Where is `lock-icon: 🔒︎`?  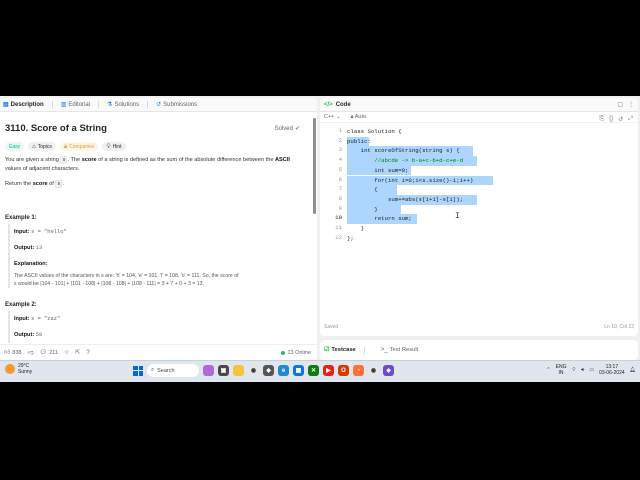
lock-icon: 🔒︎ is located at coordinates (65, 146).